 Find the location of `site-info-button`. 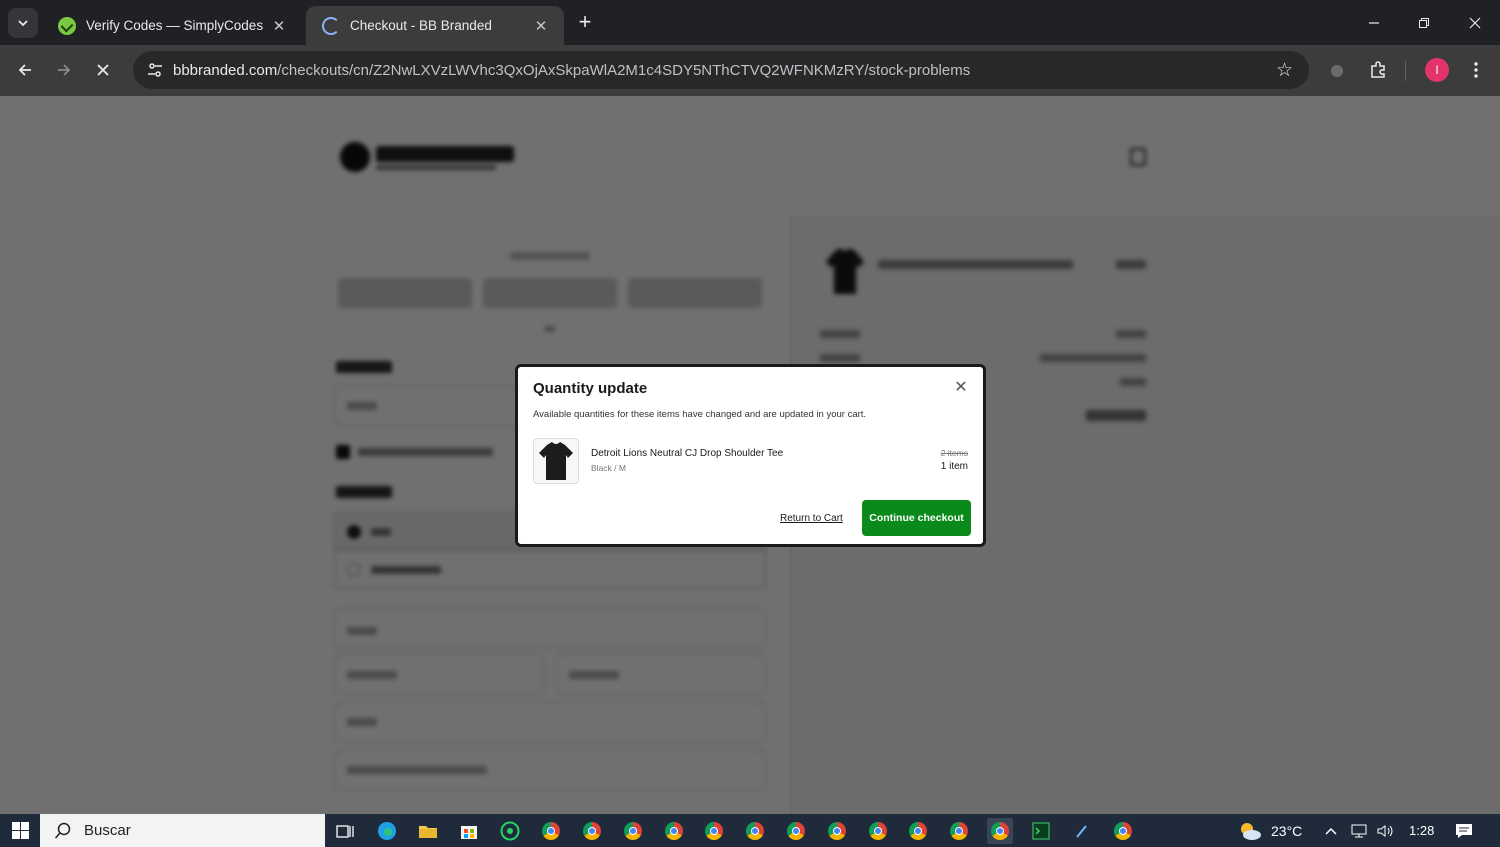

site-info-button is located at coordinates (155, 70).